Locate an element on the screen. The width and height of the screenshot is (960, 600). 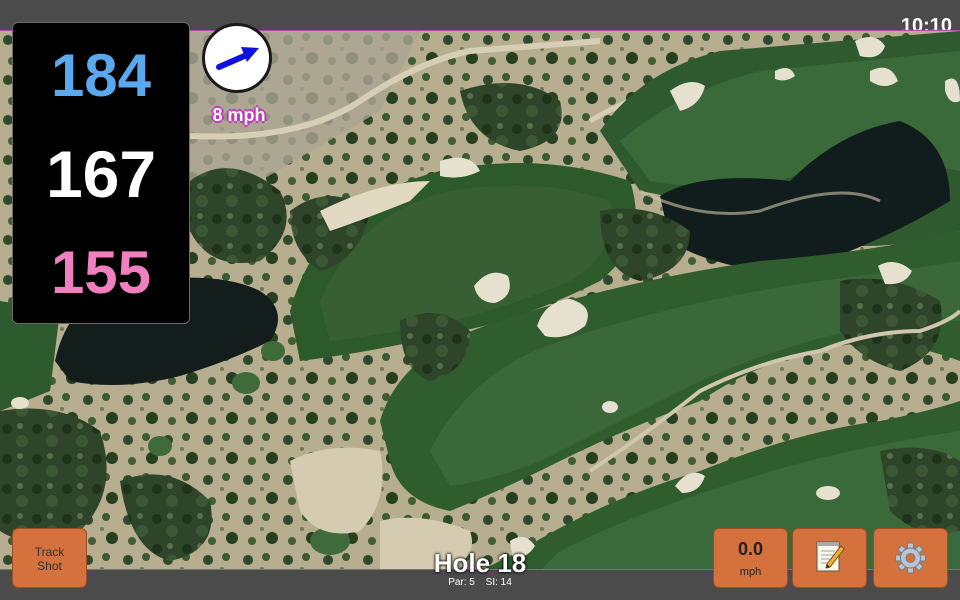
settings-button is located at coordinates (910, 558).